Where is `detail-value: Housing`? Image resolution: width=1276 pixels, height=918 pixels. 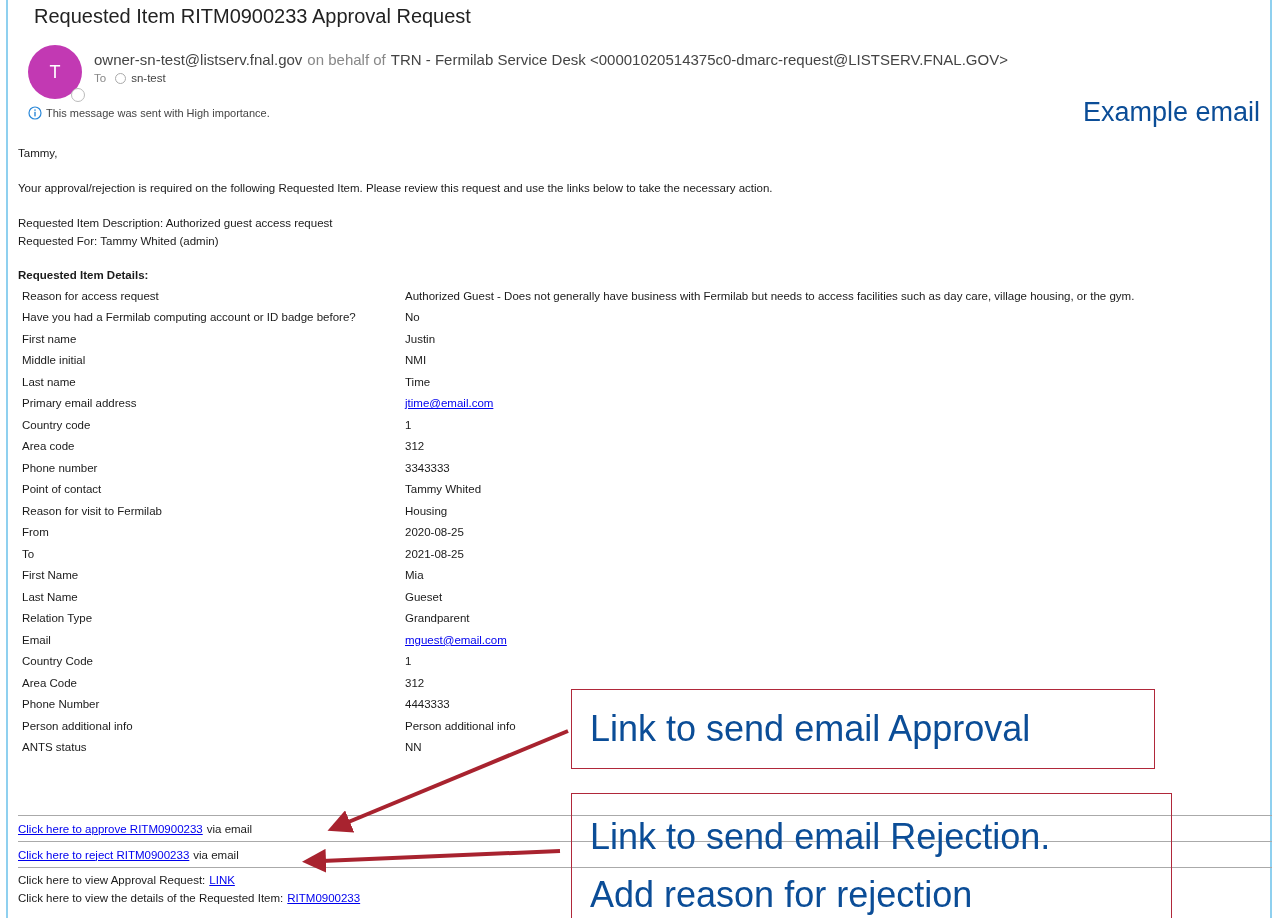 detail-value: Housing is located at coordinates (426, 510).